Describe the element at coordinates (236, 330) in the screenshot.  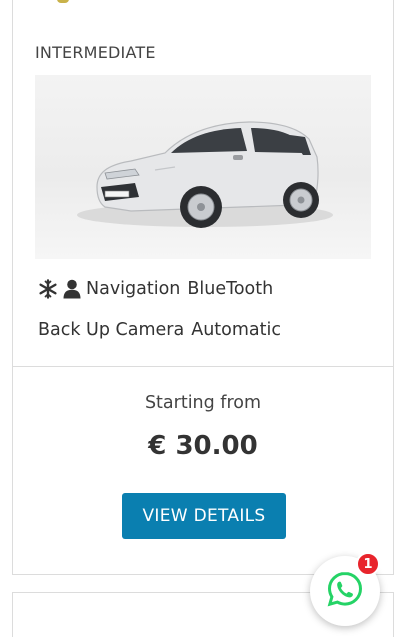
I see `feature-automatic: Automatic` at that location.